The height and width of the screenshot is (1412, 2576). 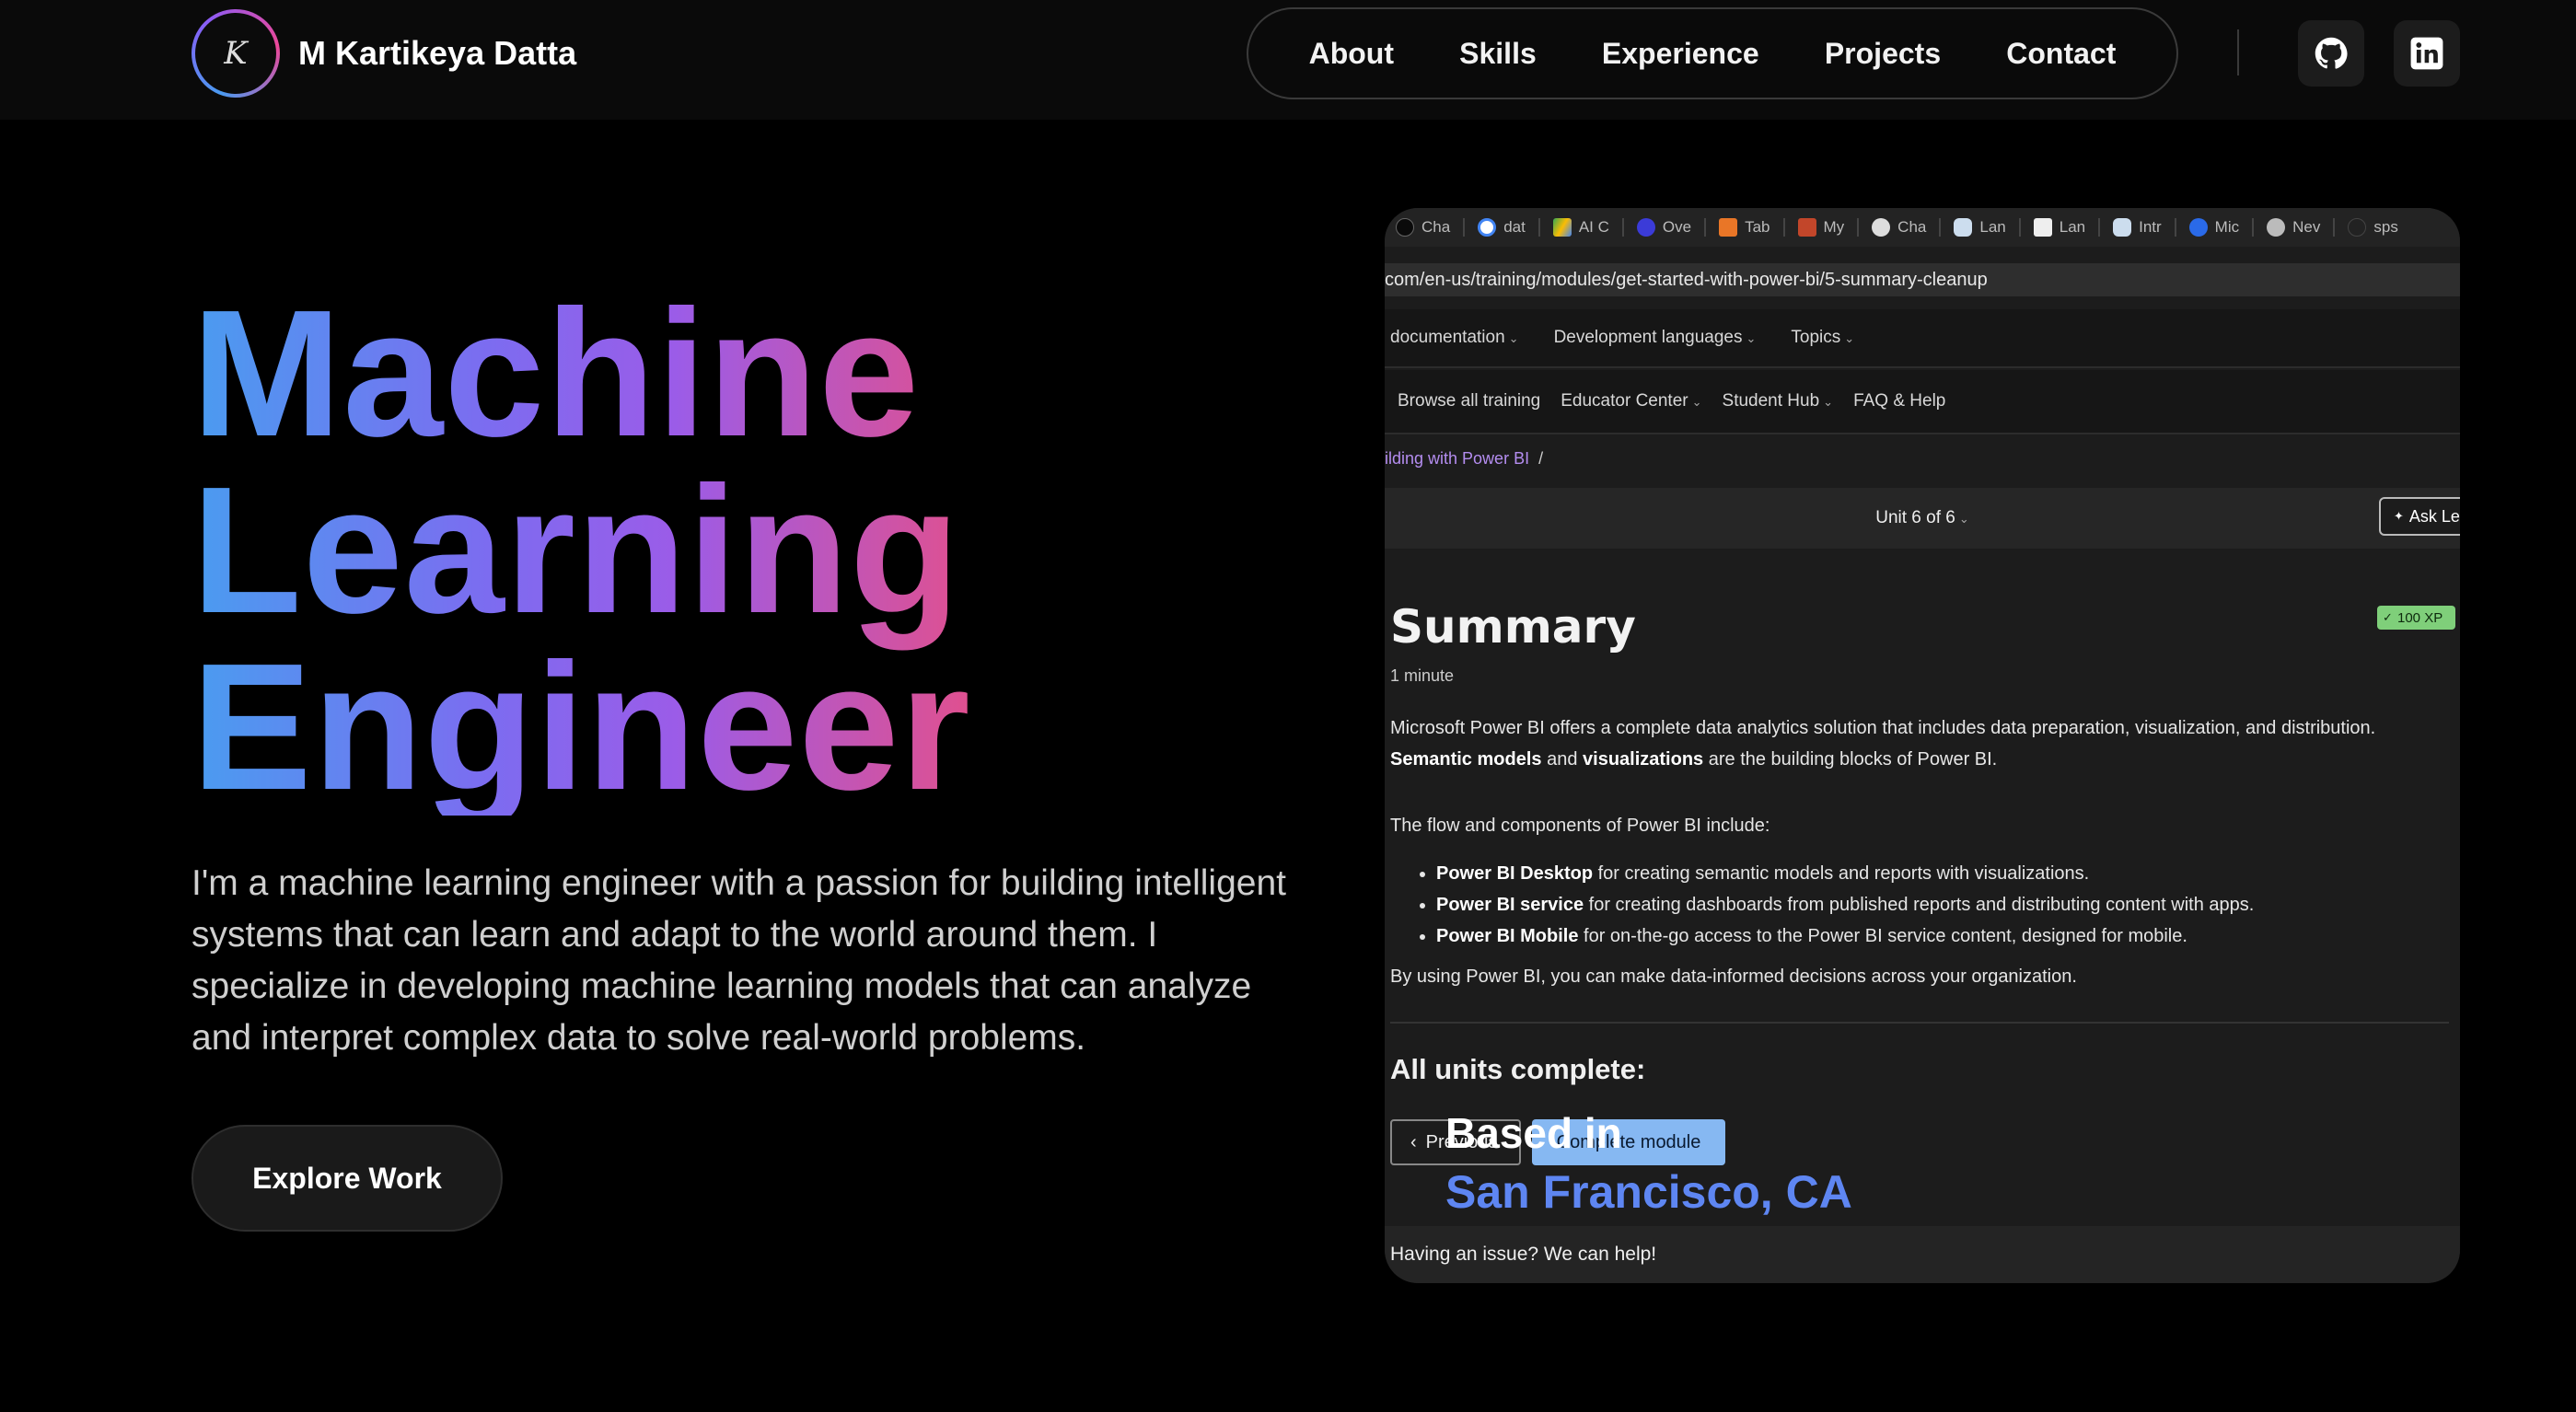 What do you see at coordinates (1820, 227) in the screenshot?
I see `browser-tab: My` at bounding box center [1820, 227].